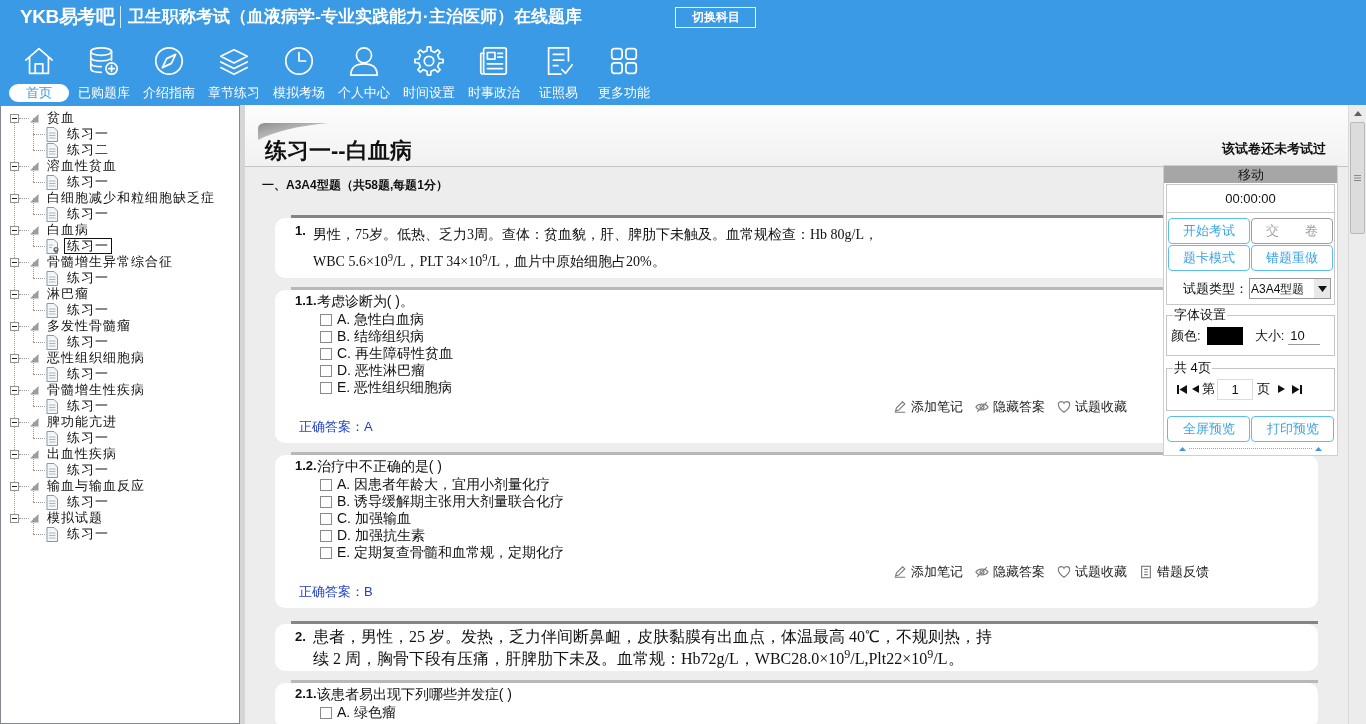 Image resolution: width=1366 pixels, height=724 pixels. I want to click on tree-item: 多发性骨髓瘤, so click(89, 326).